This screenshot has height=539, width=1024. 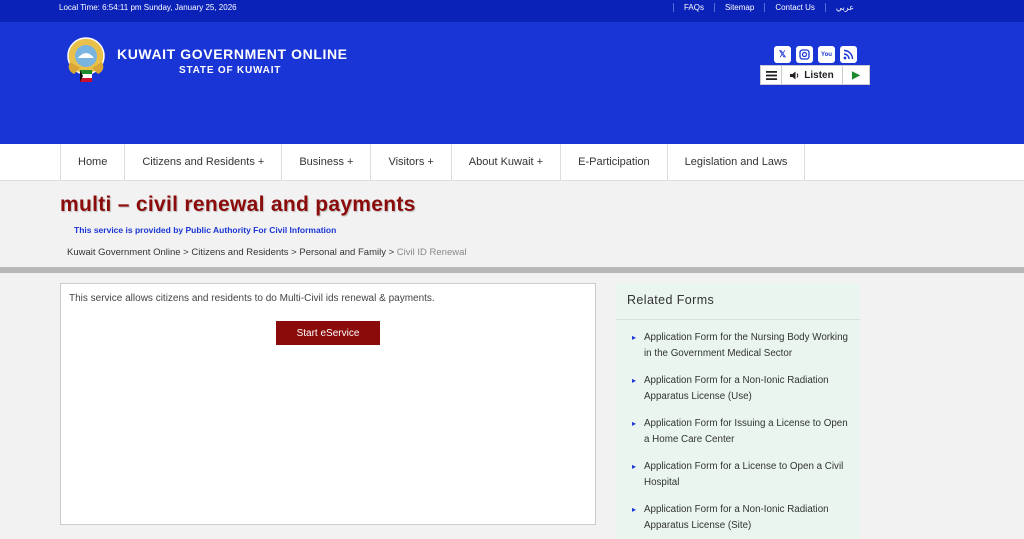 I want to click on youtube-icon: You, so click(x=826, y=54).